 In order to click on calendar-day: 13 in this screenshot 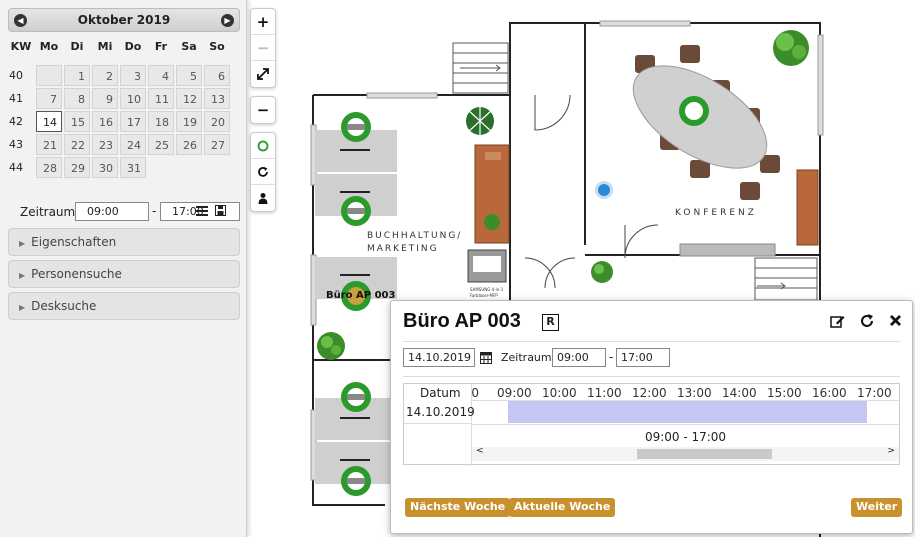, I will do `click(217, 98)`.